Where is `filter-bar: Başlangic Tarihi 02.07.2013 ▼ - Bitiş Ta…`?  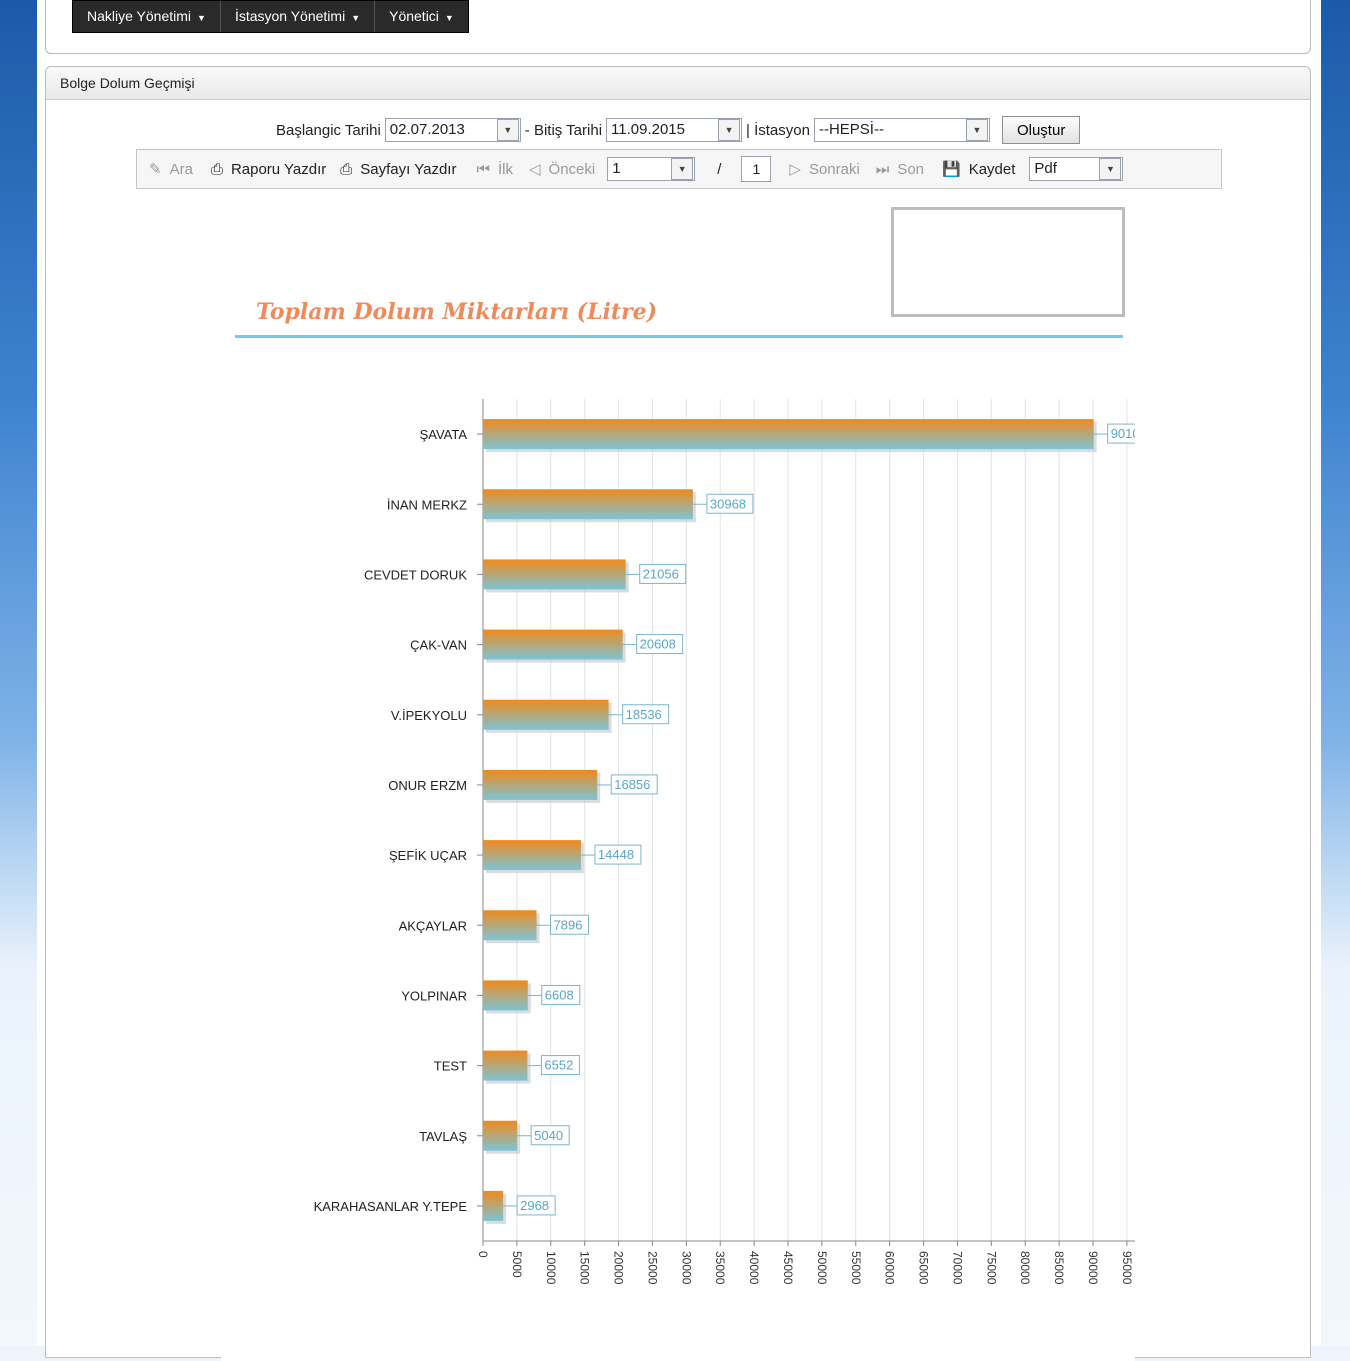
filter-bar: Başlangic Tarihi 02.07.2013 ▼ - Bitiş Ta… is located at coordinates (678, 130).